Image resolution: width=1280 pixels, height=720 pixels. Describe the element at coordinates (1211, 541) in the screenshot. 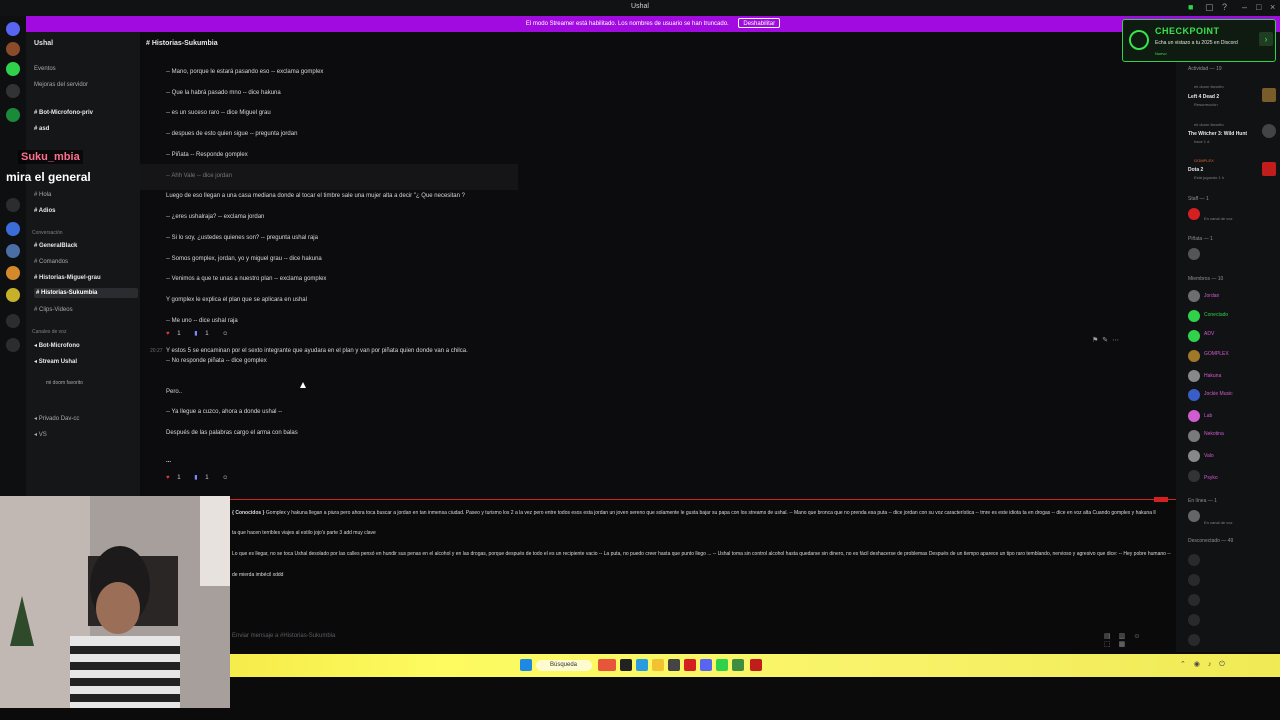

I see `offline-header: Desconectado — 49` at that location.